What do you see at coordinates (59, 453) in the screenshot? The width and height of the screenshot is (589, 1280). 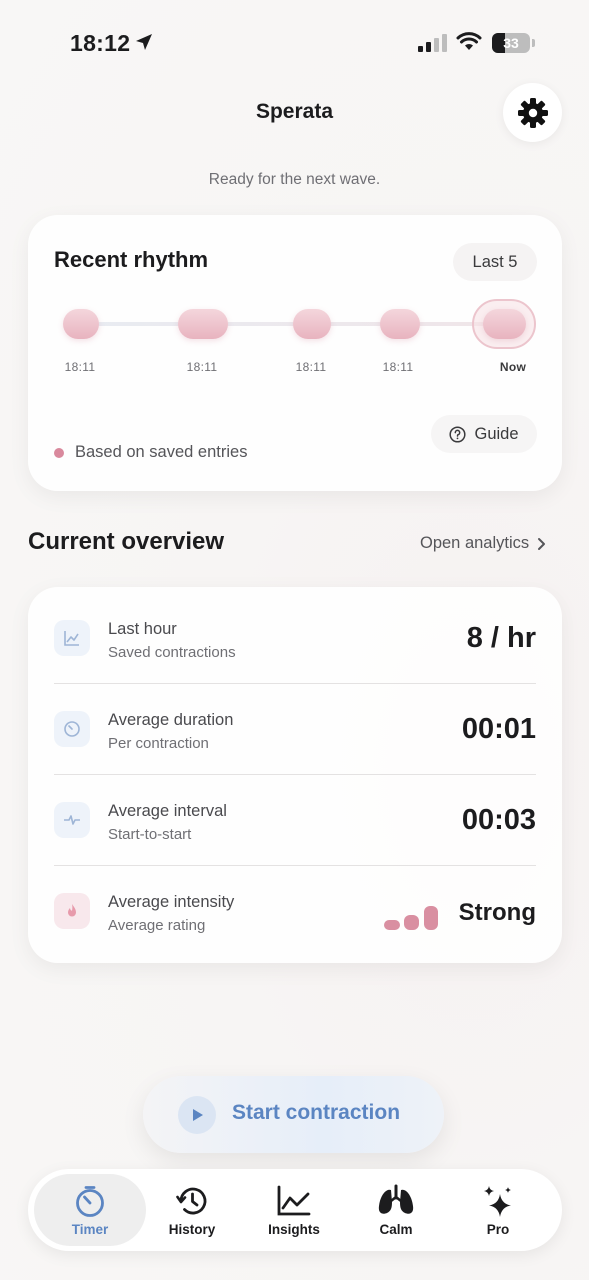 I see `legend-dot` at bounding box center [59, 453].